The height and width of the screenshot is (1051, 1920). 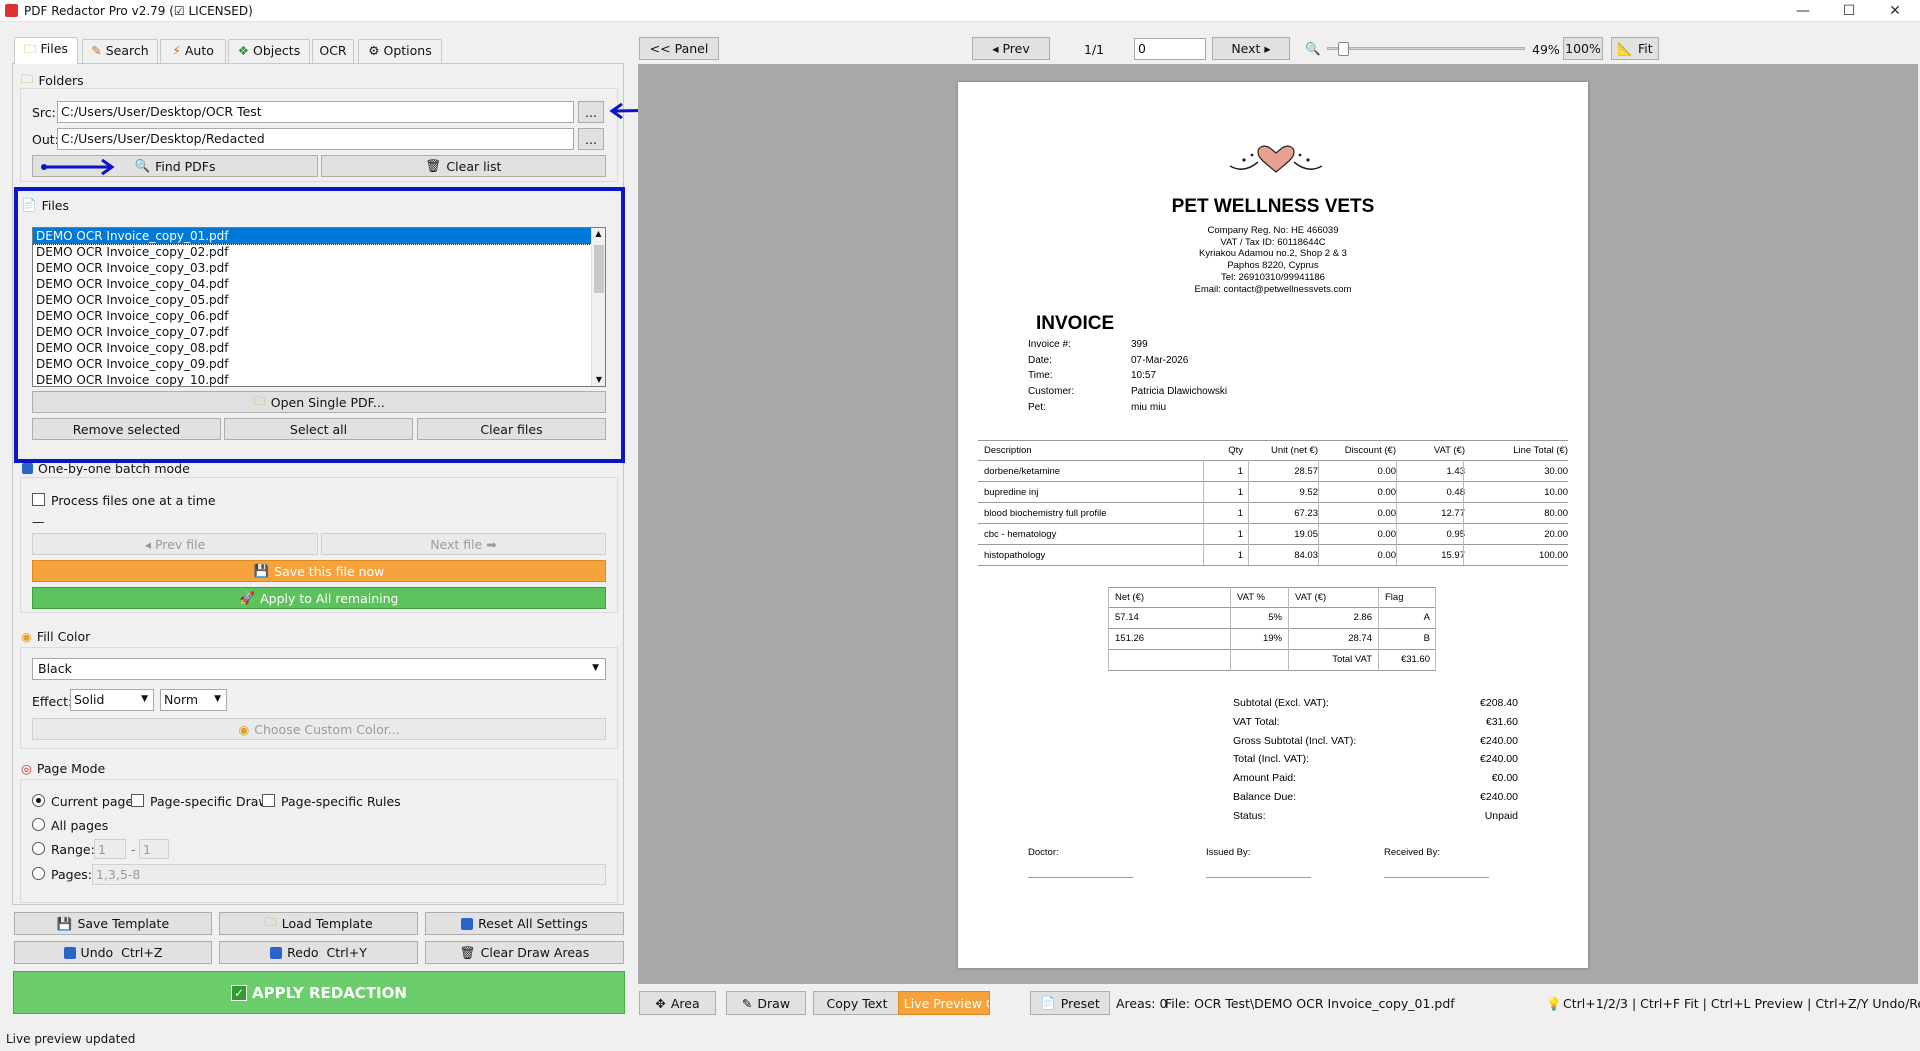 I want to click on norm-select: Norm ▼, so click(x=193, y=700).